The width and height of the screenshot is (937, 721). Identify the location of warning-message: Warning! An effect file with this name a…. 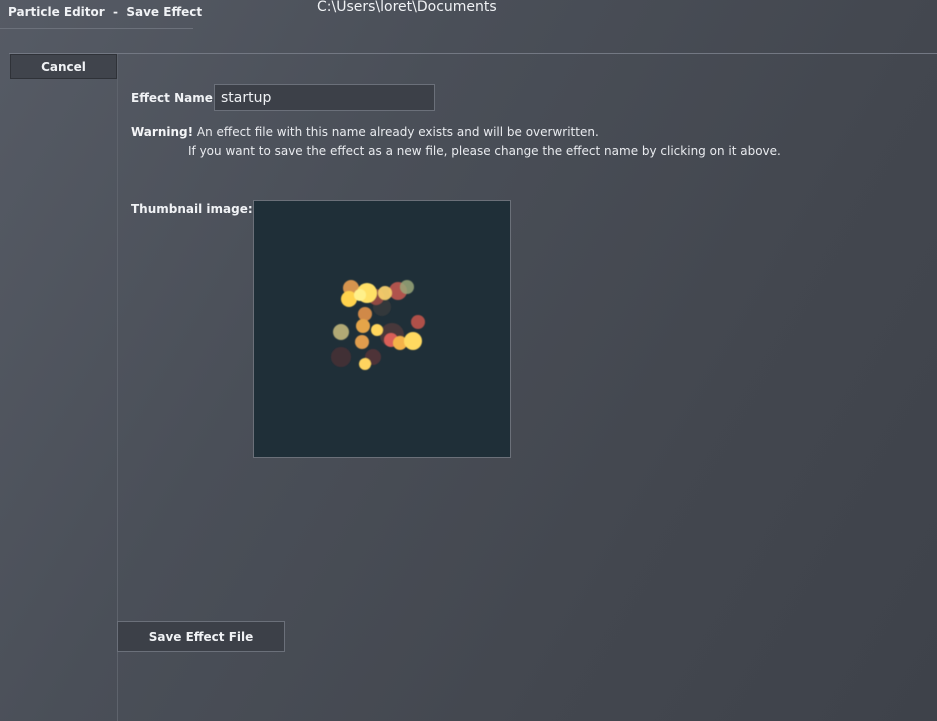
(365, 132).